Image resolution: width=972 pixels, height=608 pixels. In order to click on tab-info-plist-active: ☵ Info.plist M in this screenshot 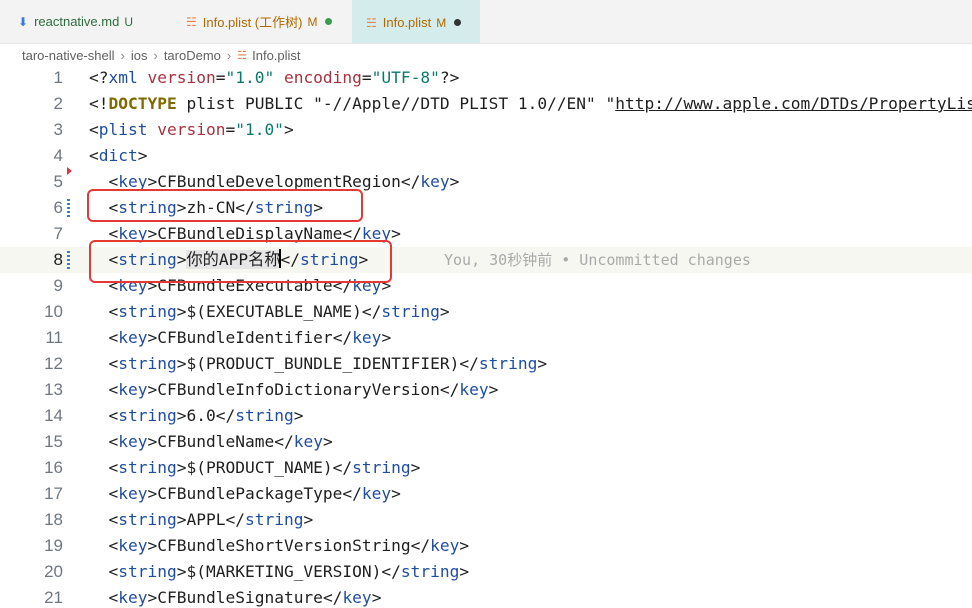, I will do `click(416, 21)`.